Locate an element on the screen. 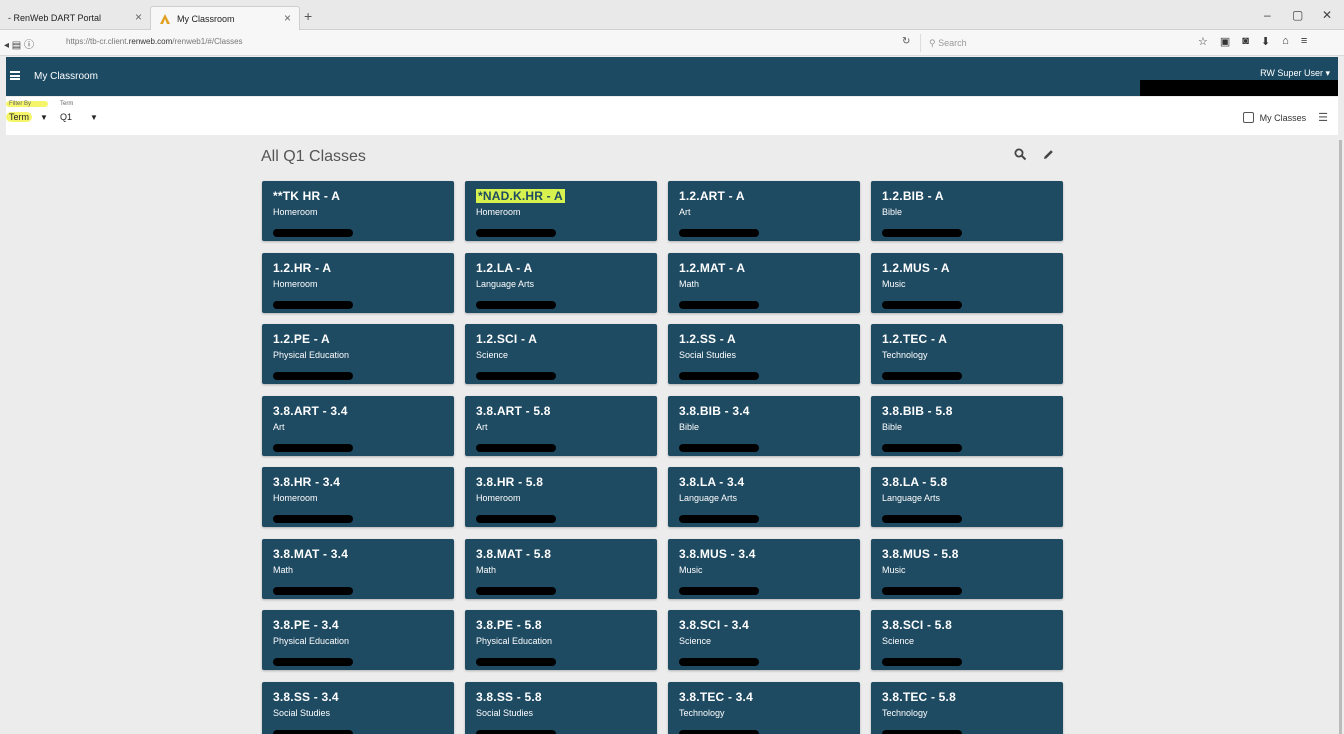  term-label: Term is located at coordinates (67, 104).